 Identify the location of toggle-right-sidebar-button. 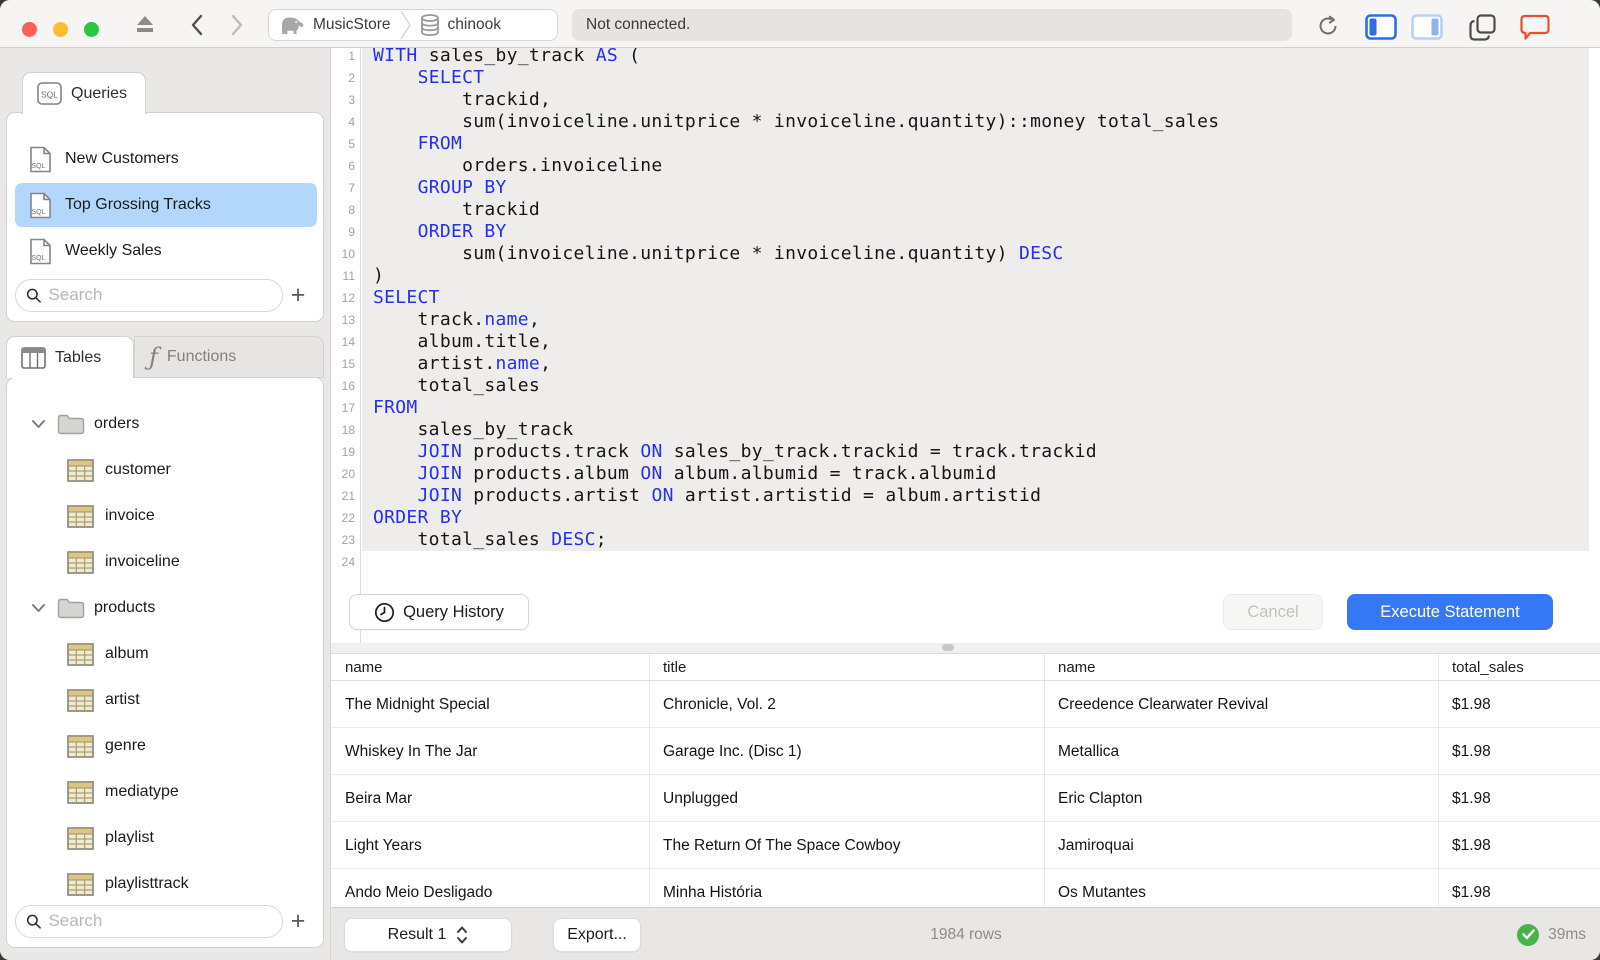
(1427, 27).